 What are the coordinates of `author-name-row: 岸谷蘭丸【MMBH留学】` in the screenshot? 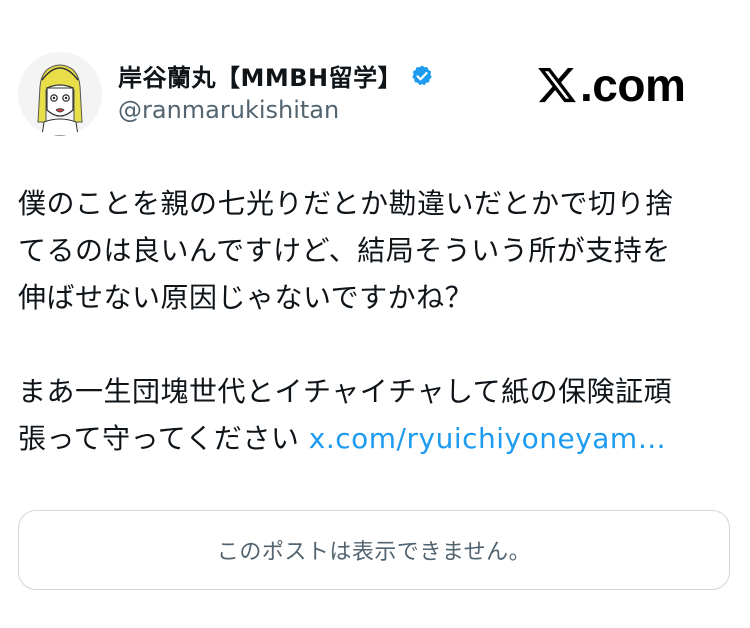 It's located at (276, 75).